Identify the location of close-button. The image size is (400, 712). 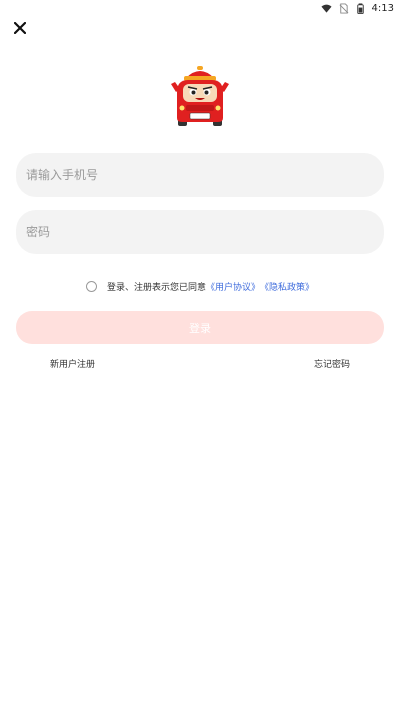
(20, 28).